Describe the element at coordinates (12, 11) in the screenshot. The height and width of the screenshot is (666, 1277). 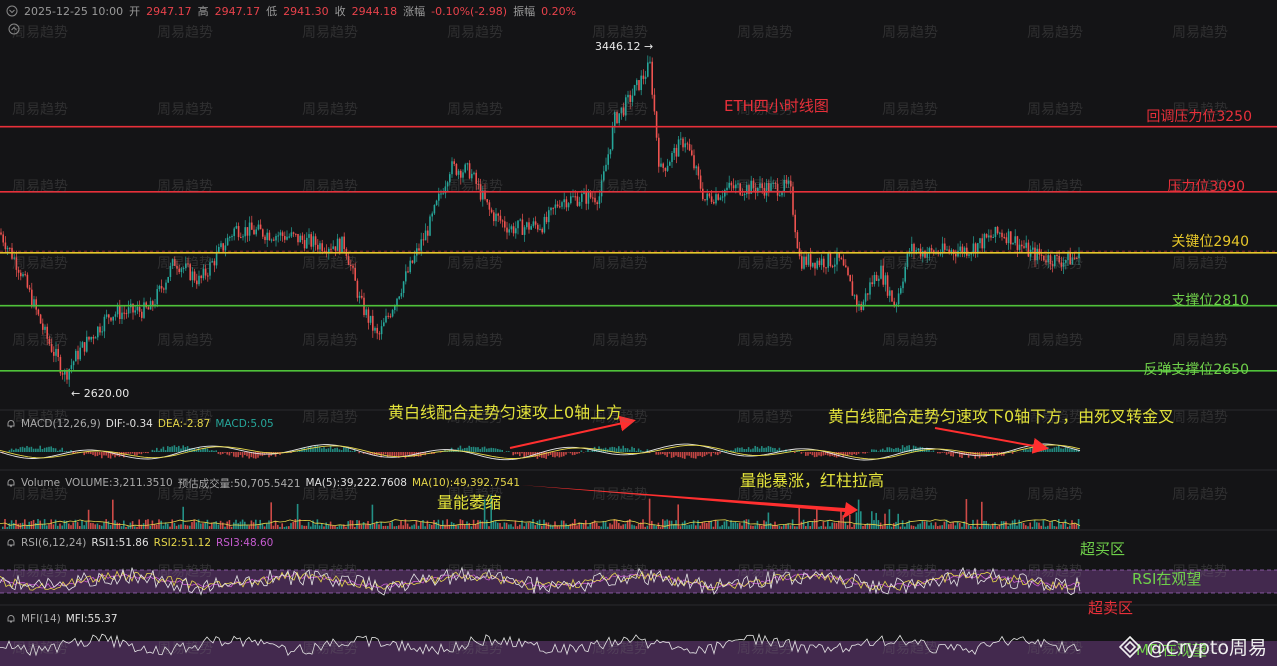
I see `collapse-chevron-icon` at that location.